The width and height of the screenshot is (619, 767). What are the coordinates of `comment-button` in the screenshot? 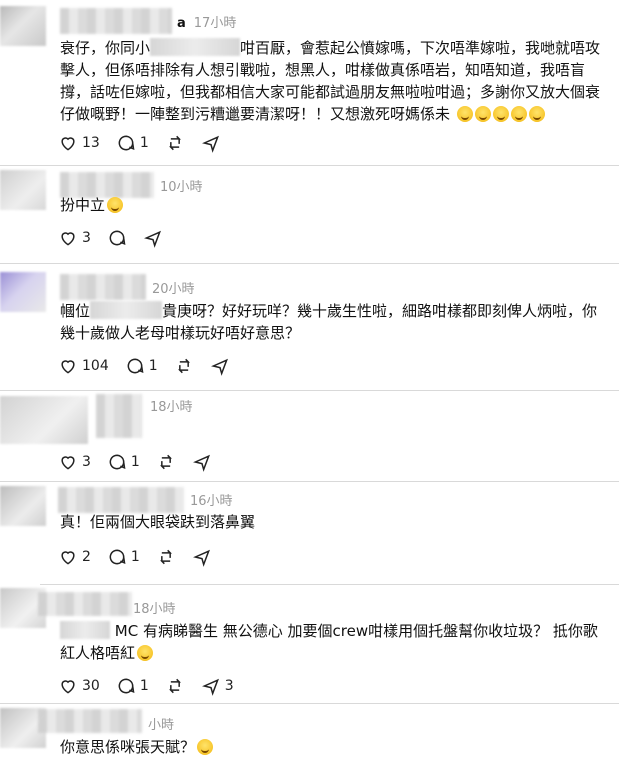 It's located at (117, 238).